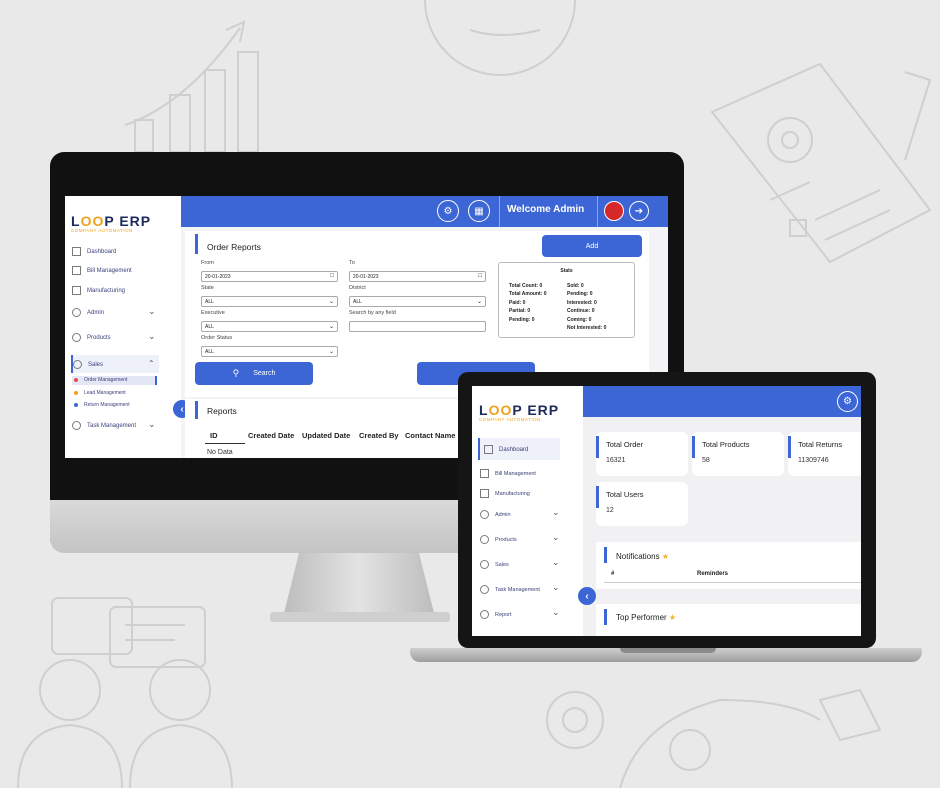 This screenshot has height=788, width=940. Describe the element at coordinates (642, 556) in the screenshot. I see `notifications-title: Notifications ★` at that location.